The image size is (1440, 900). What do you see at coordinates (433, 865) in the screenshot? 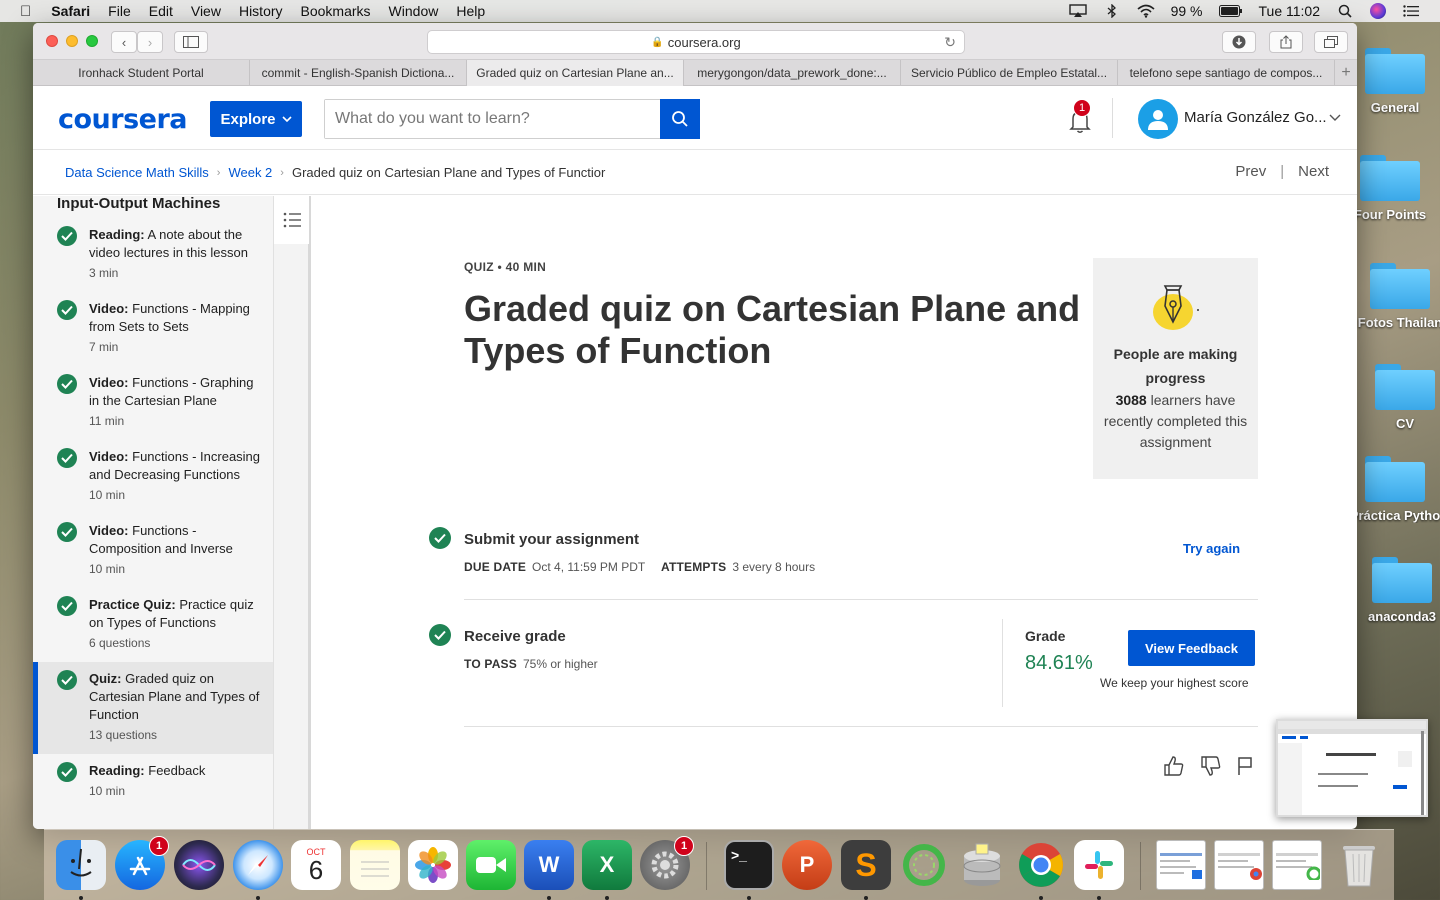
I see `photos-icon` at bounding box center [433, 865].